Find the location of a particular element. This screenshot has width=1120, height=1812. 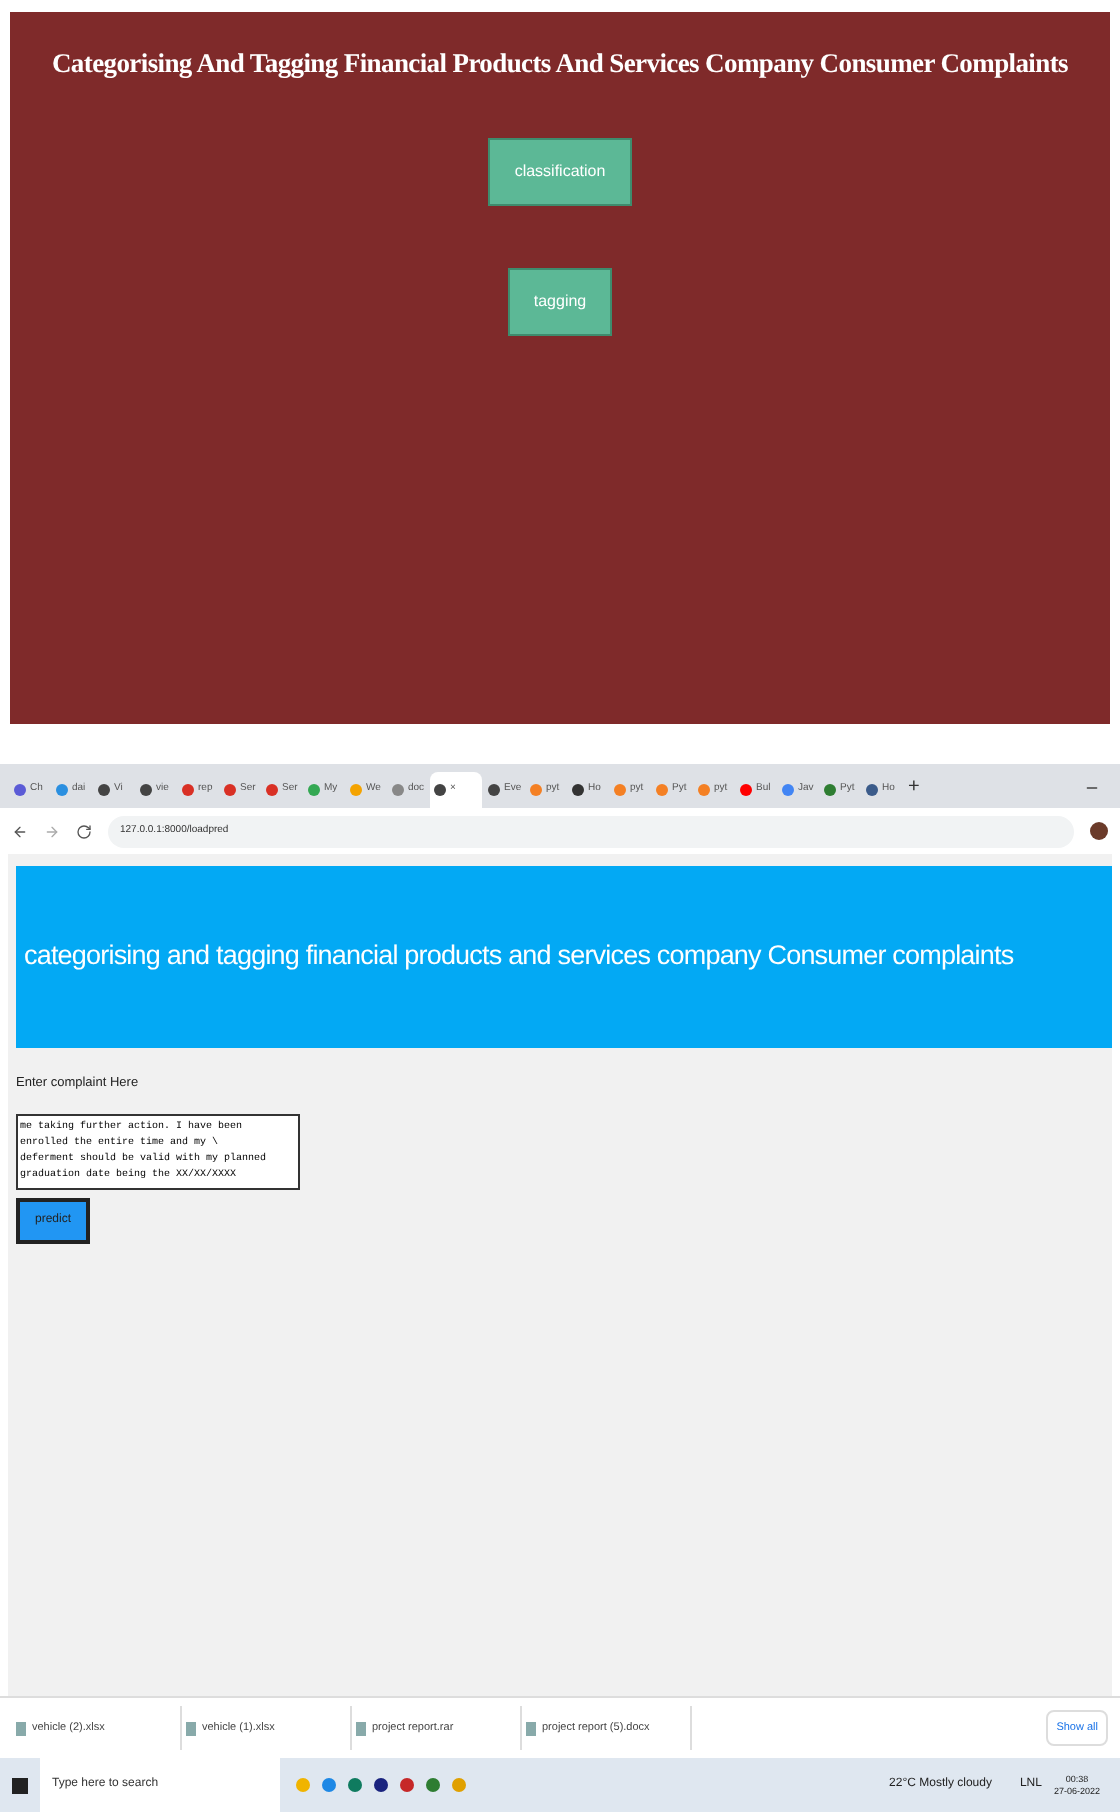

page-title: Categorising And Tagging Financial Products And Services Company Consumer Complaints is located at coordinates (559, 64).